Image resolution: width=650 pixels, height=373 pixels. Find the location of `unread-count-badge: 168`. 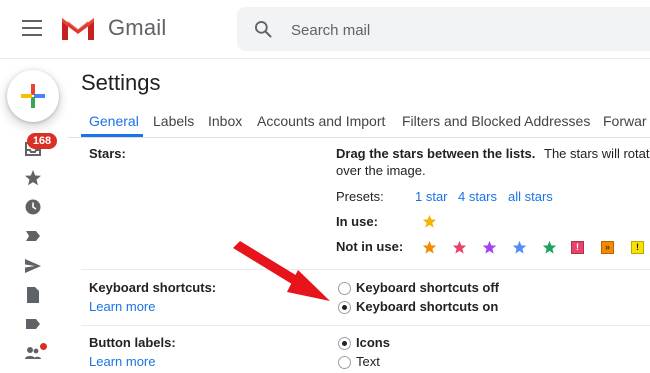

unread-count-badge: 168 is located at coordinates (42, 141).